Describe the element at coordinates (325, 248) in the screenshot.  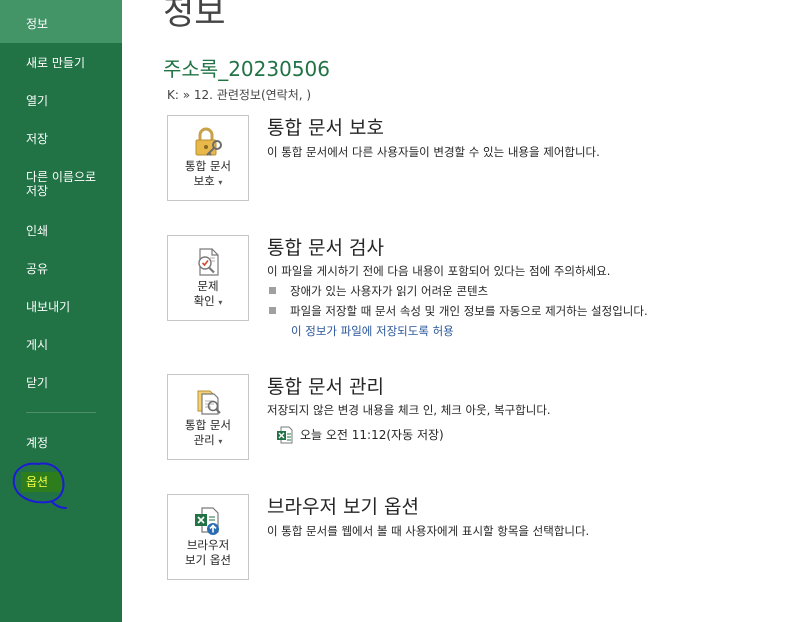
I see `section-title: 통합 문서 검사` at that location.